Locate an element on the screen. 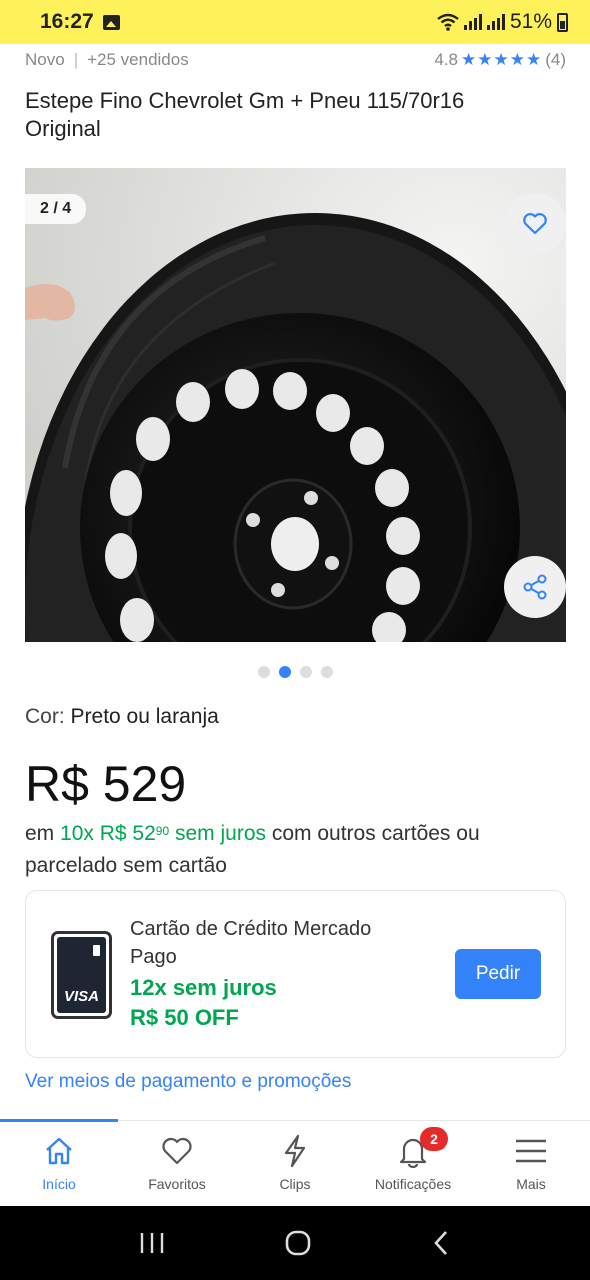 This screenshot has height=1280, width=590. nav-favorites: Favoritos is located at coordinates (177, 1163).